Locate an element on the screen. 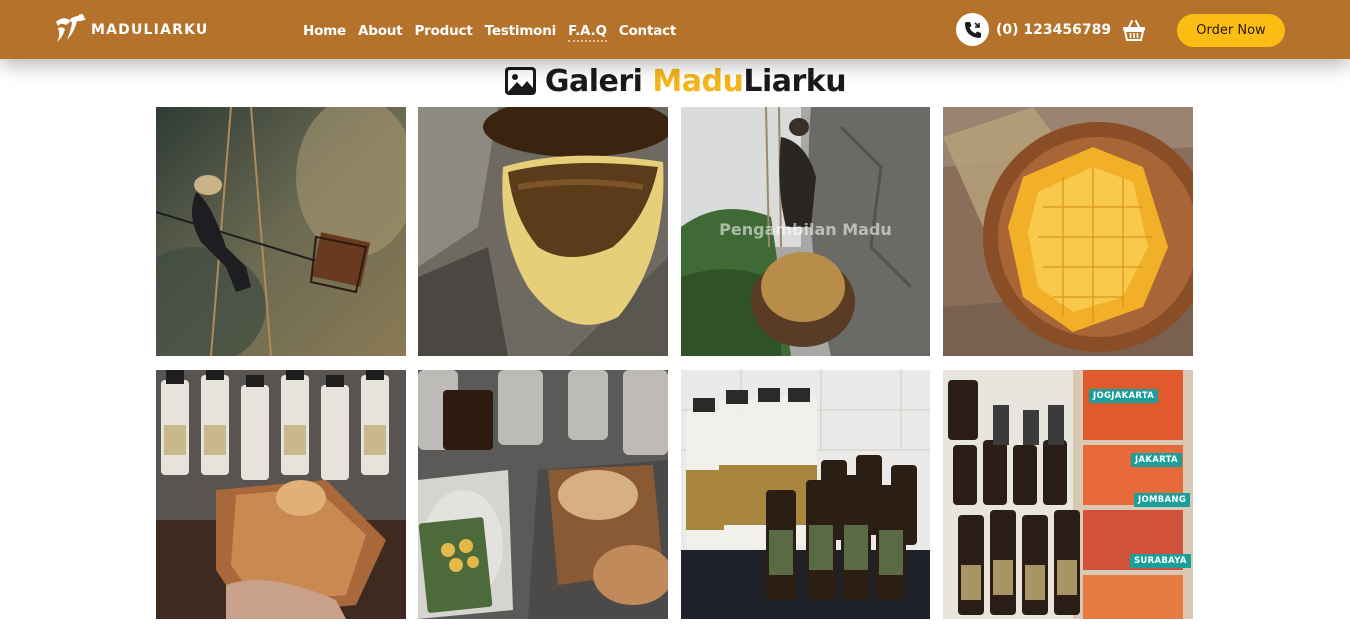  phone-icon is located at coordinates (972, 29).